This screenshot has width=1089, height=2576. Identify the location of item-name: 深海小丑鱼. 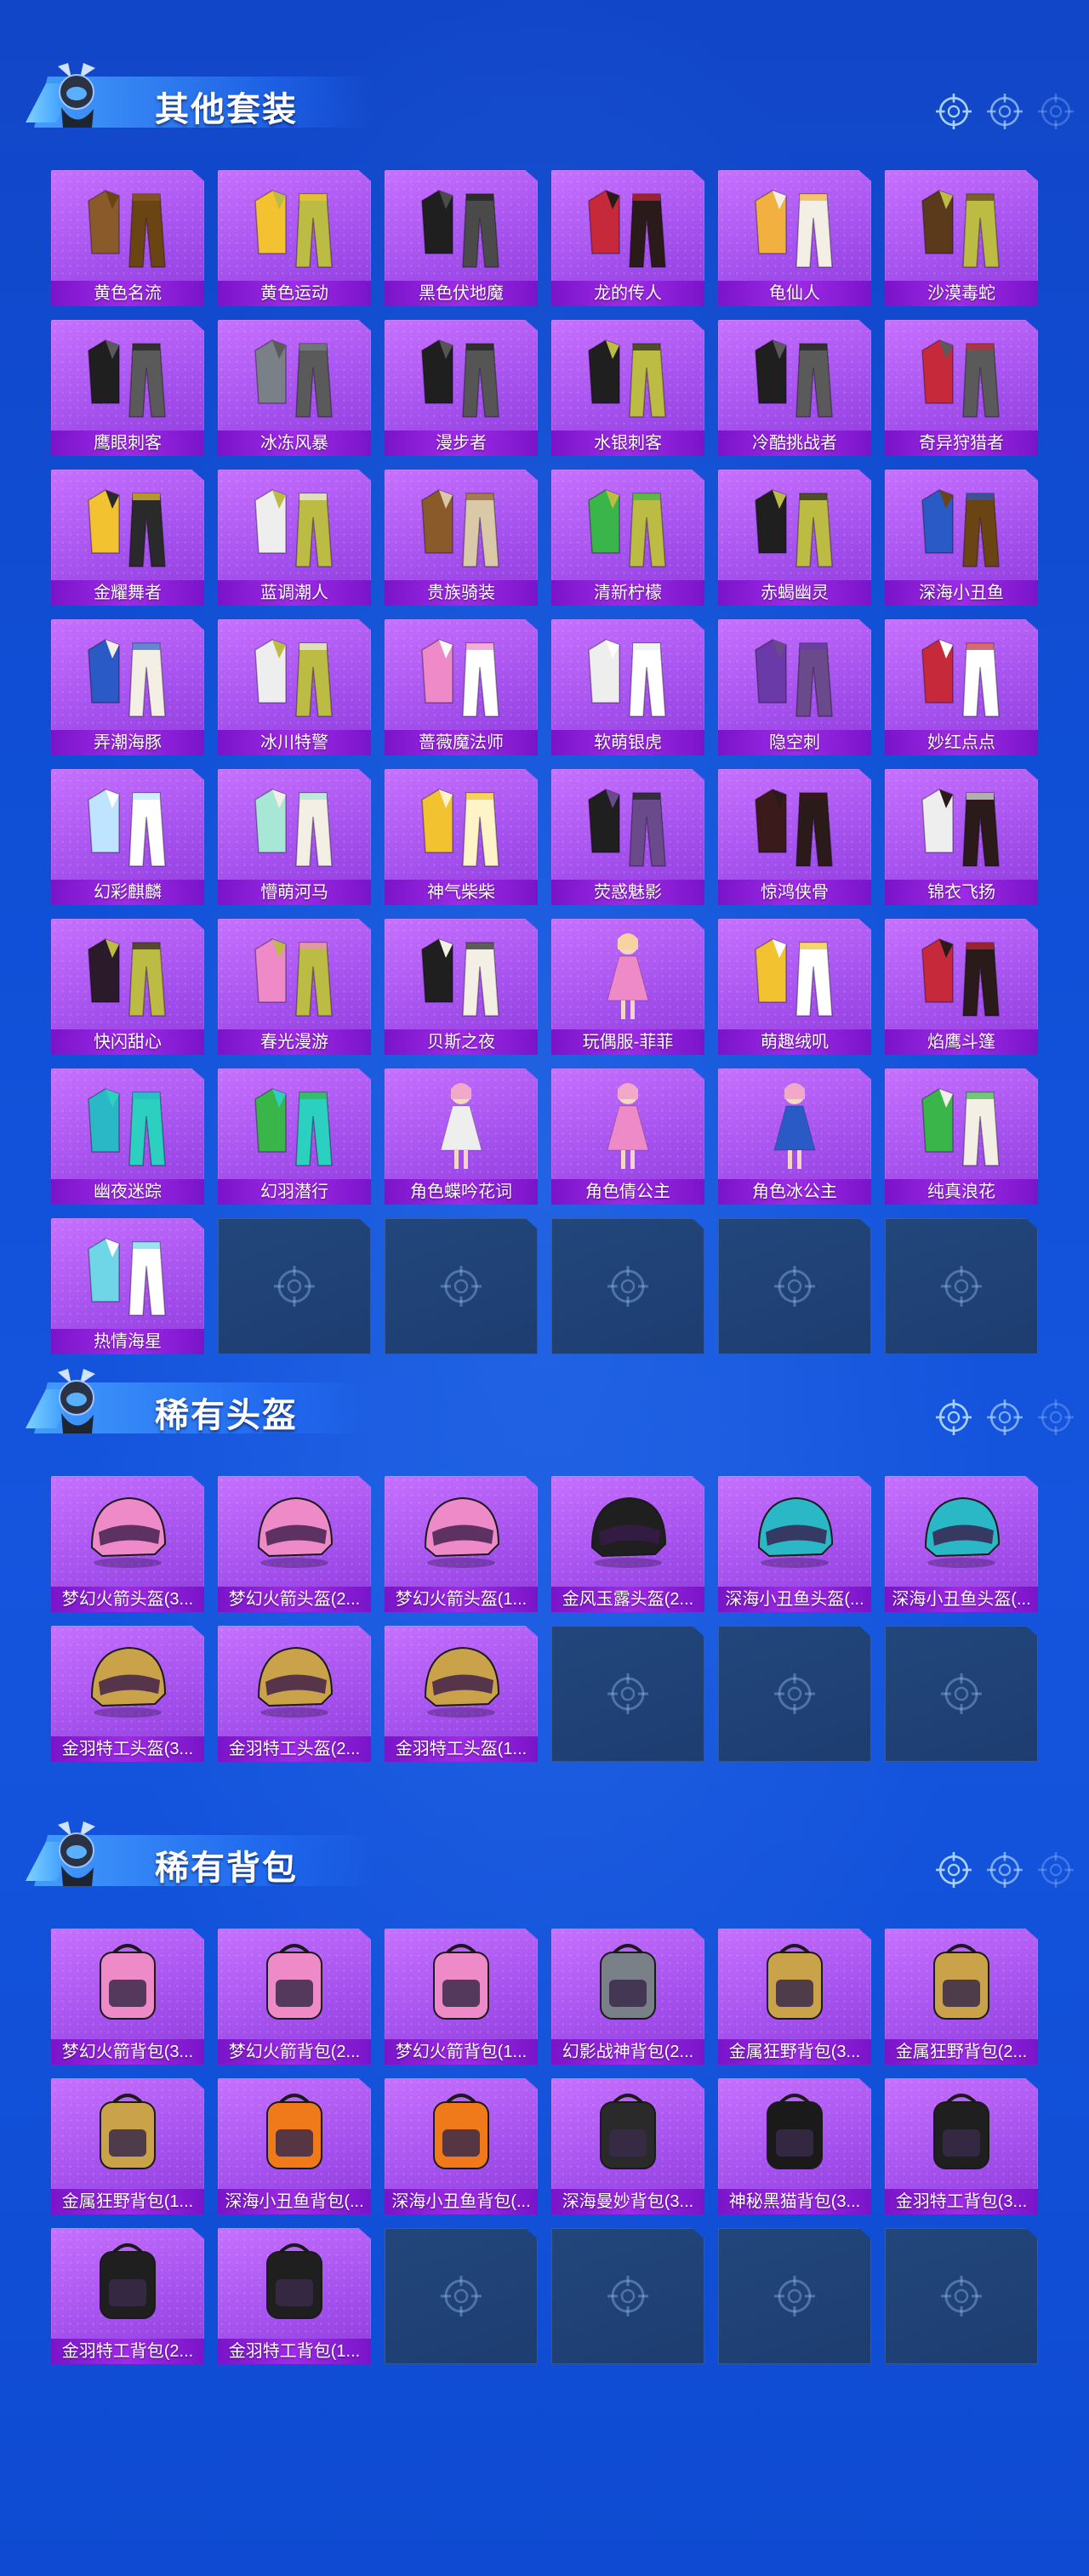
(961, 593).